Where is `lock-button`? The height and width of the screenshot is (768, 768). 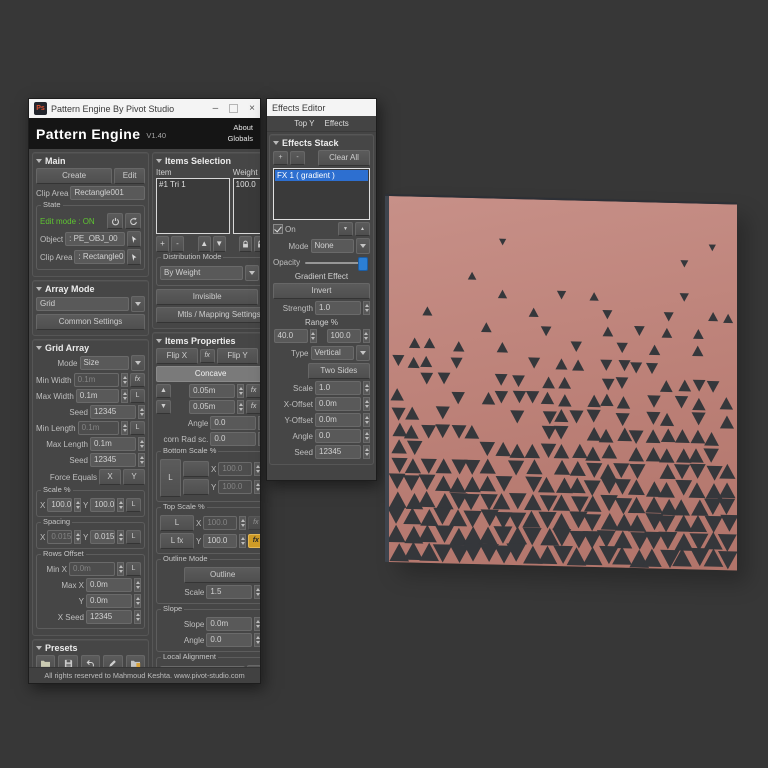 lock-button is located at coordinates (246, 244).